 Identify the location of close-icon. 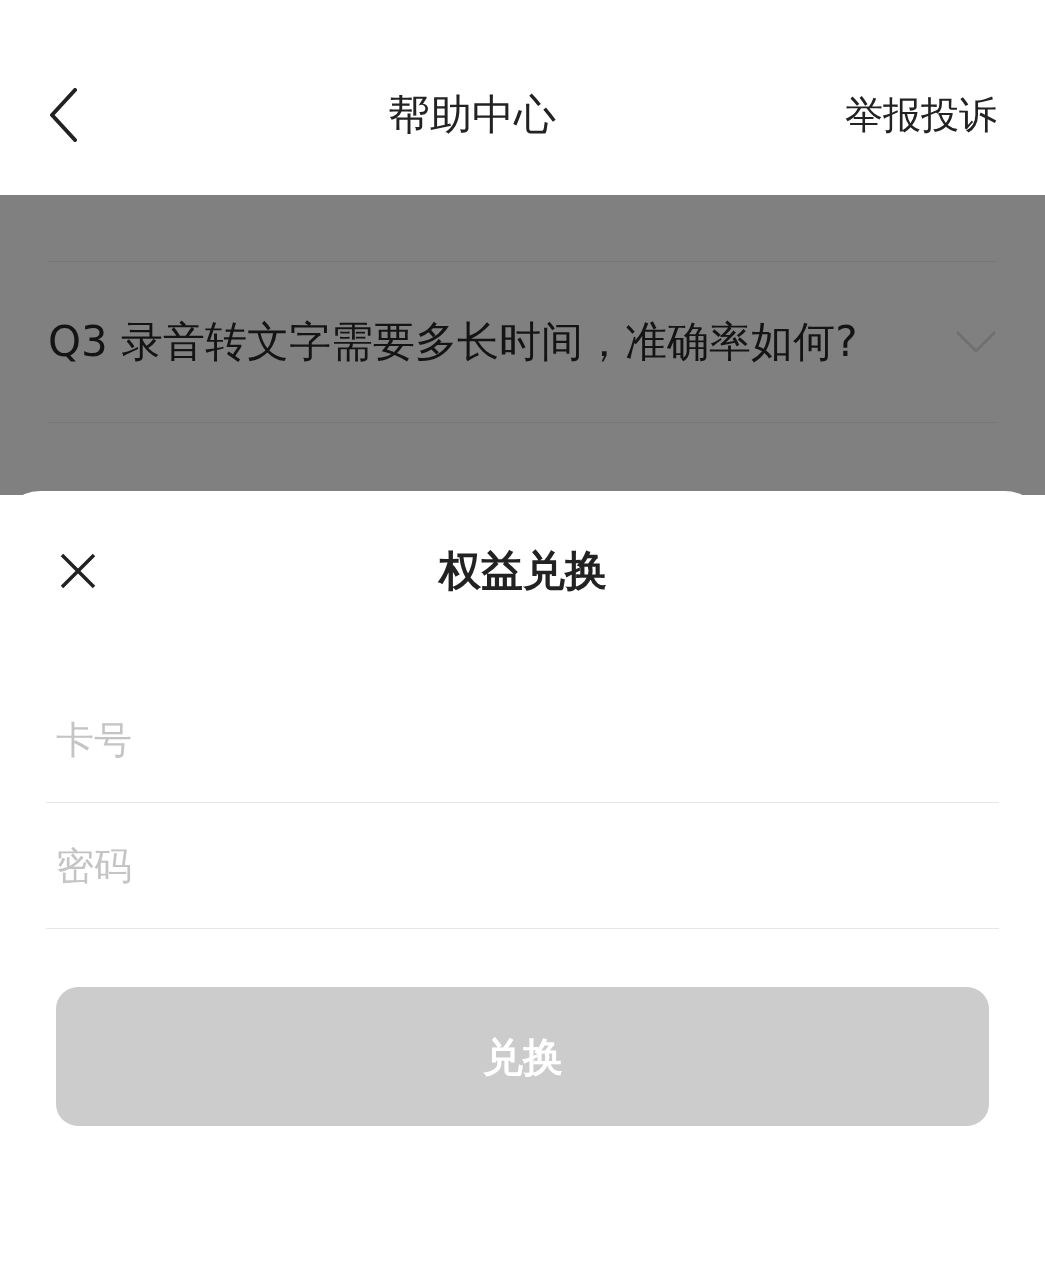
(78, 571).